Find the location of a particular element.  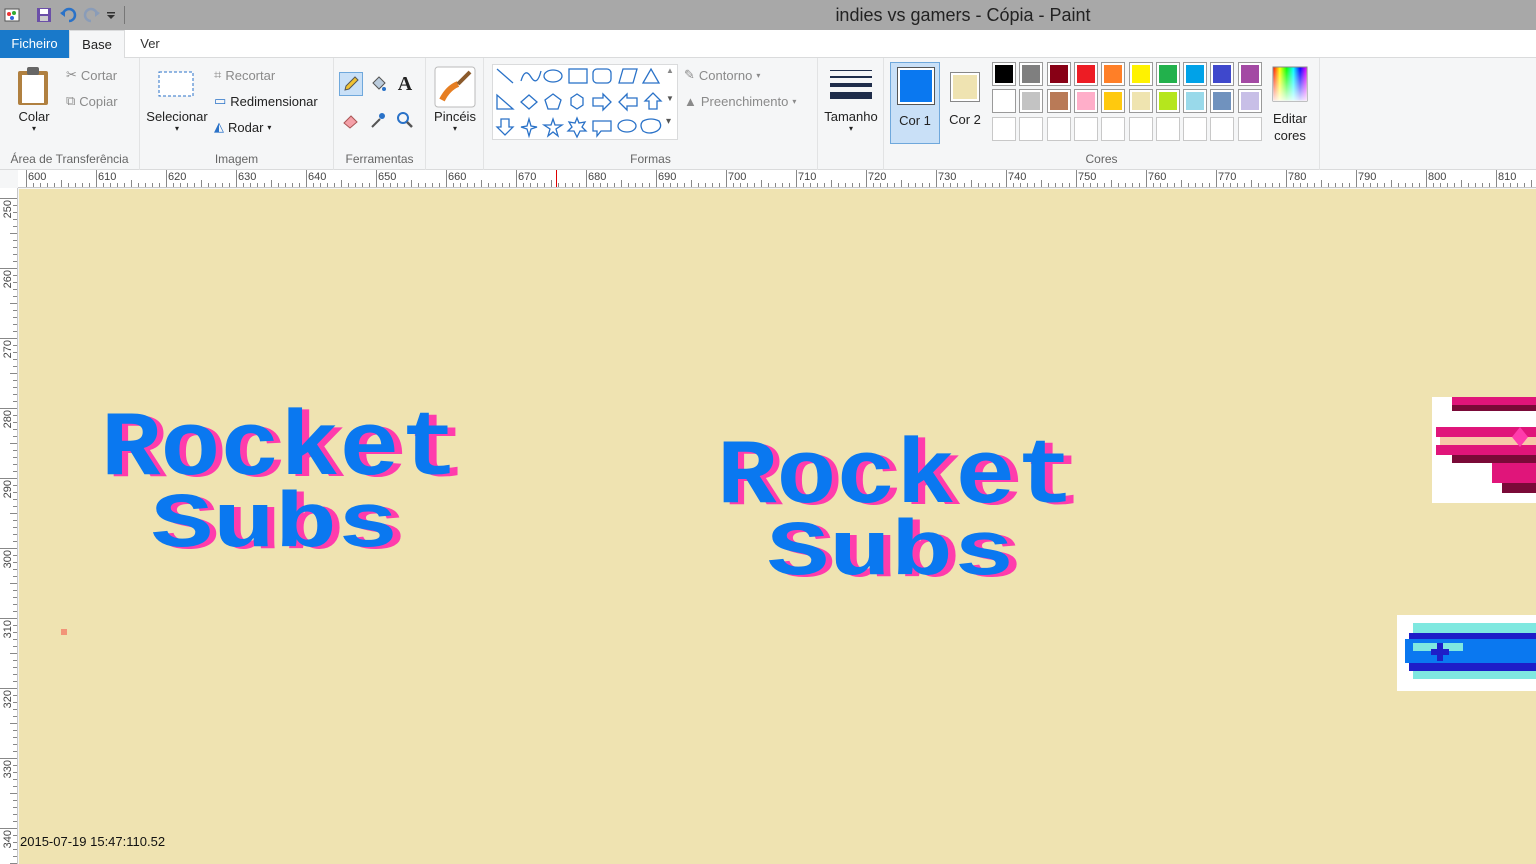

resize-button: ▭ Redimensionar is located at coordinates (266, 101).